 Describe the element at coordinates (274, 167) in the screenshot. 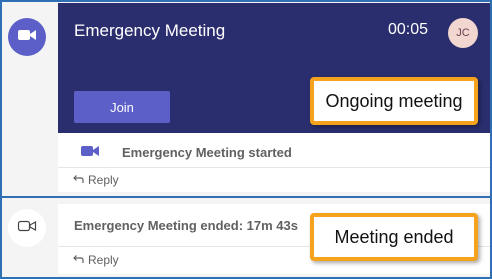

I see `reply-separator` at that location.